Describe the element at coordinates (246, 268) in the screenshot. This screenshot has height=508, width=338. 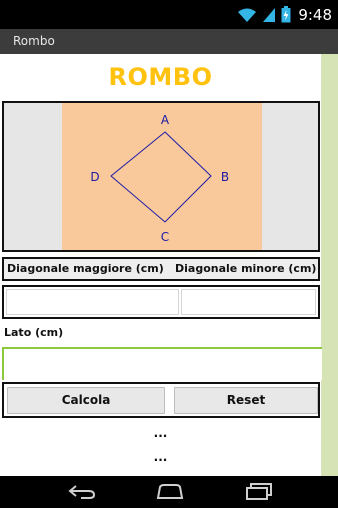
I see `minor-diagonal-label: Diagonale minore (cm)` at that location.